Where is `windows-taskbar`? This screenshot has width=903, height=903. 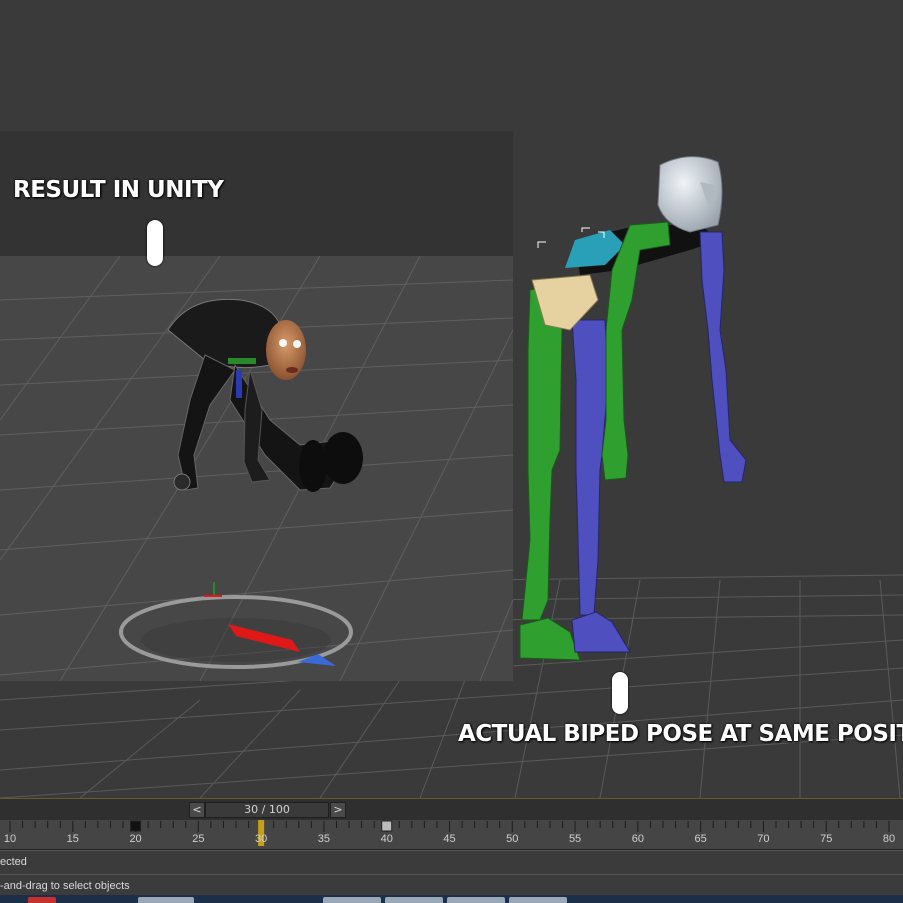 windows-taskbar is located at coordinates (451, 899).